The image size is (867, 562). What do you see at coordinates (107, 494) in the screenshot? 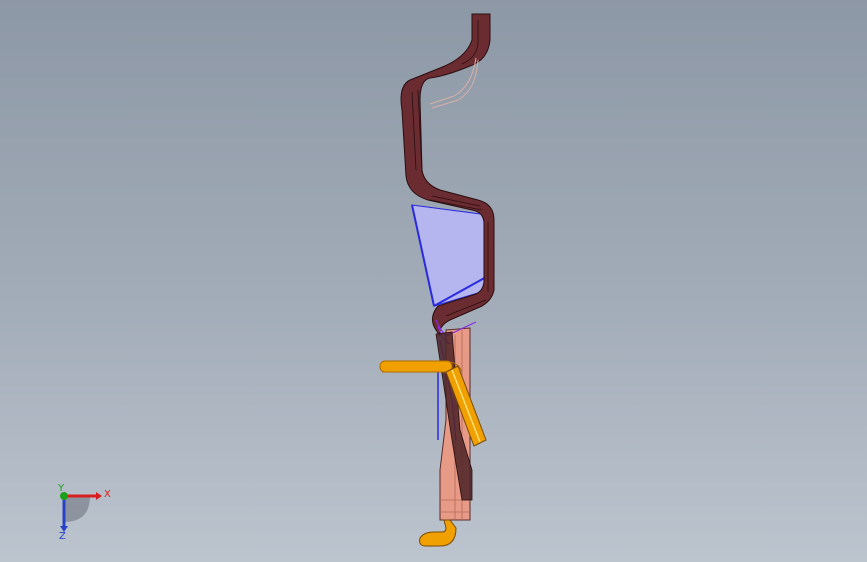
I see `x-axis-label: X` at bounding box center [107, 494].